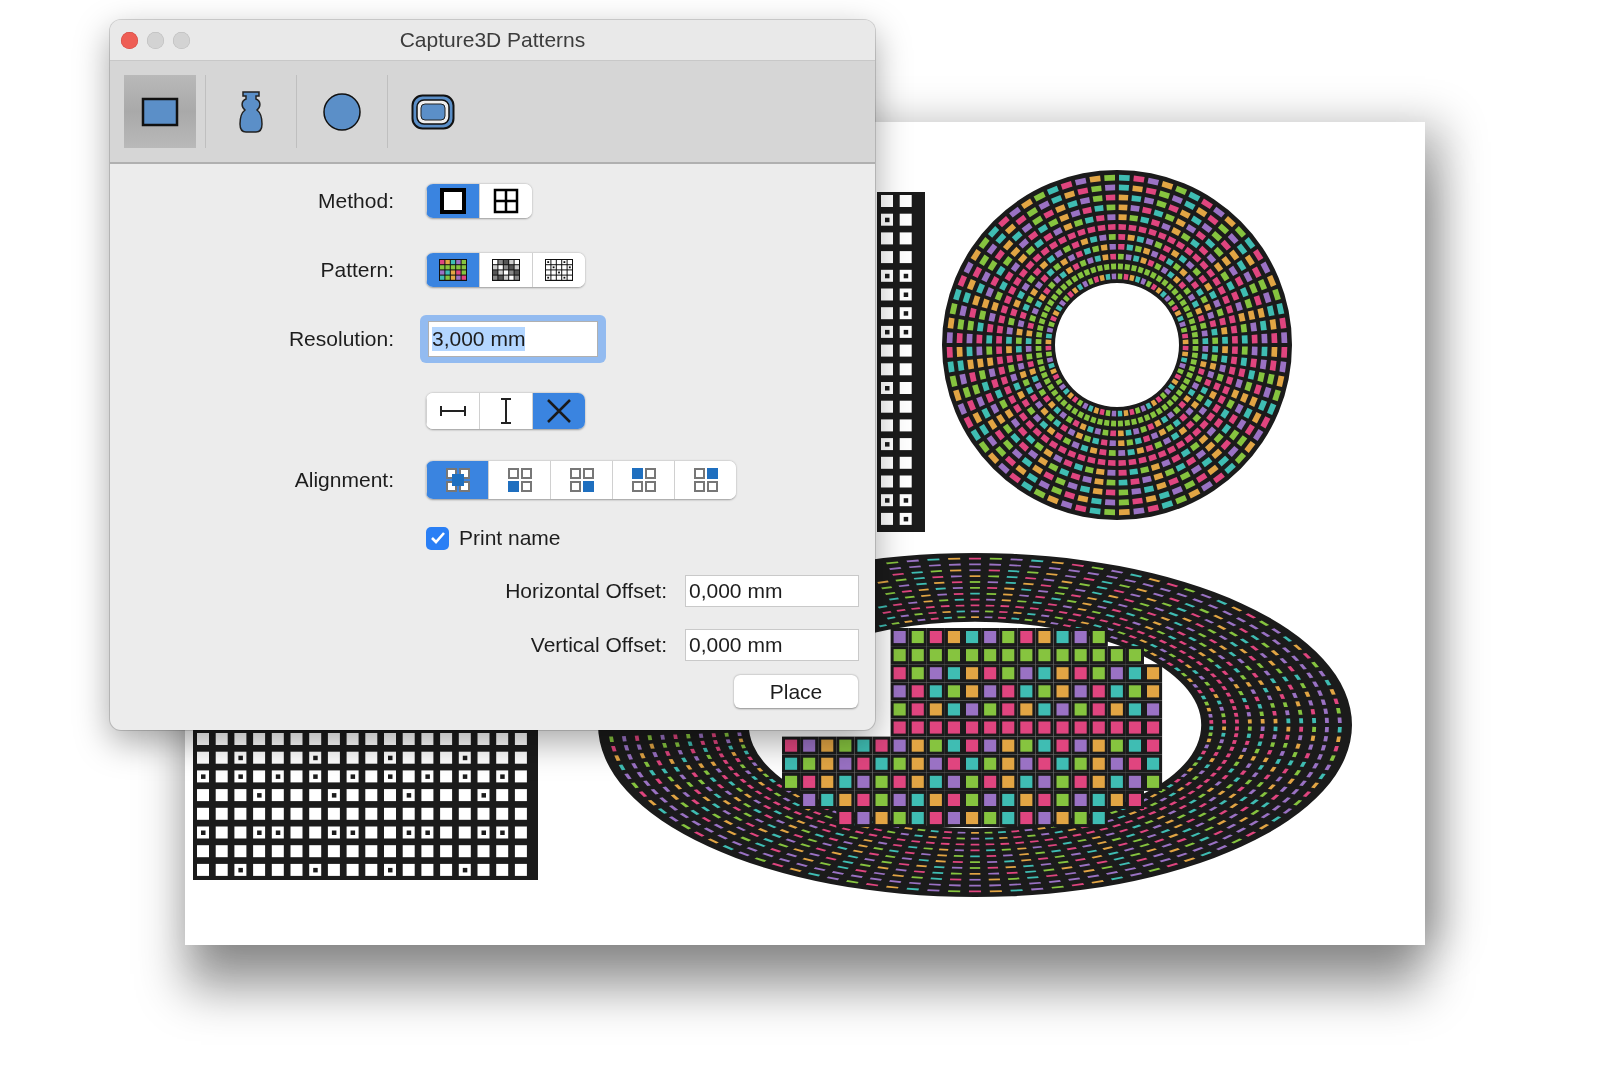 The width and height of the screenshot is (1601, 1069). I want to click on square-icon, so click(453, 201).